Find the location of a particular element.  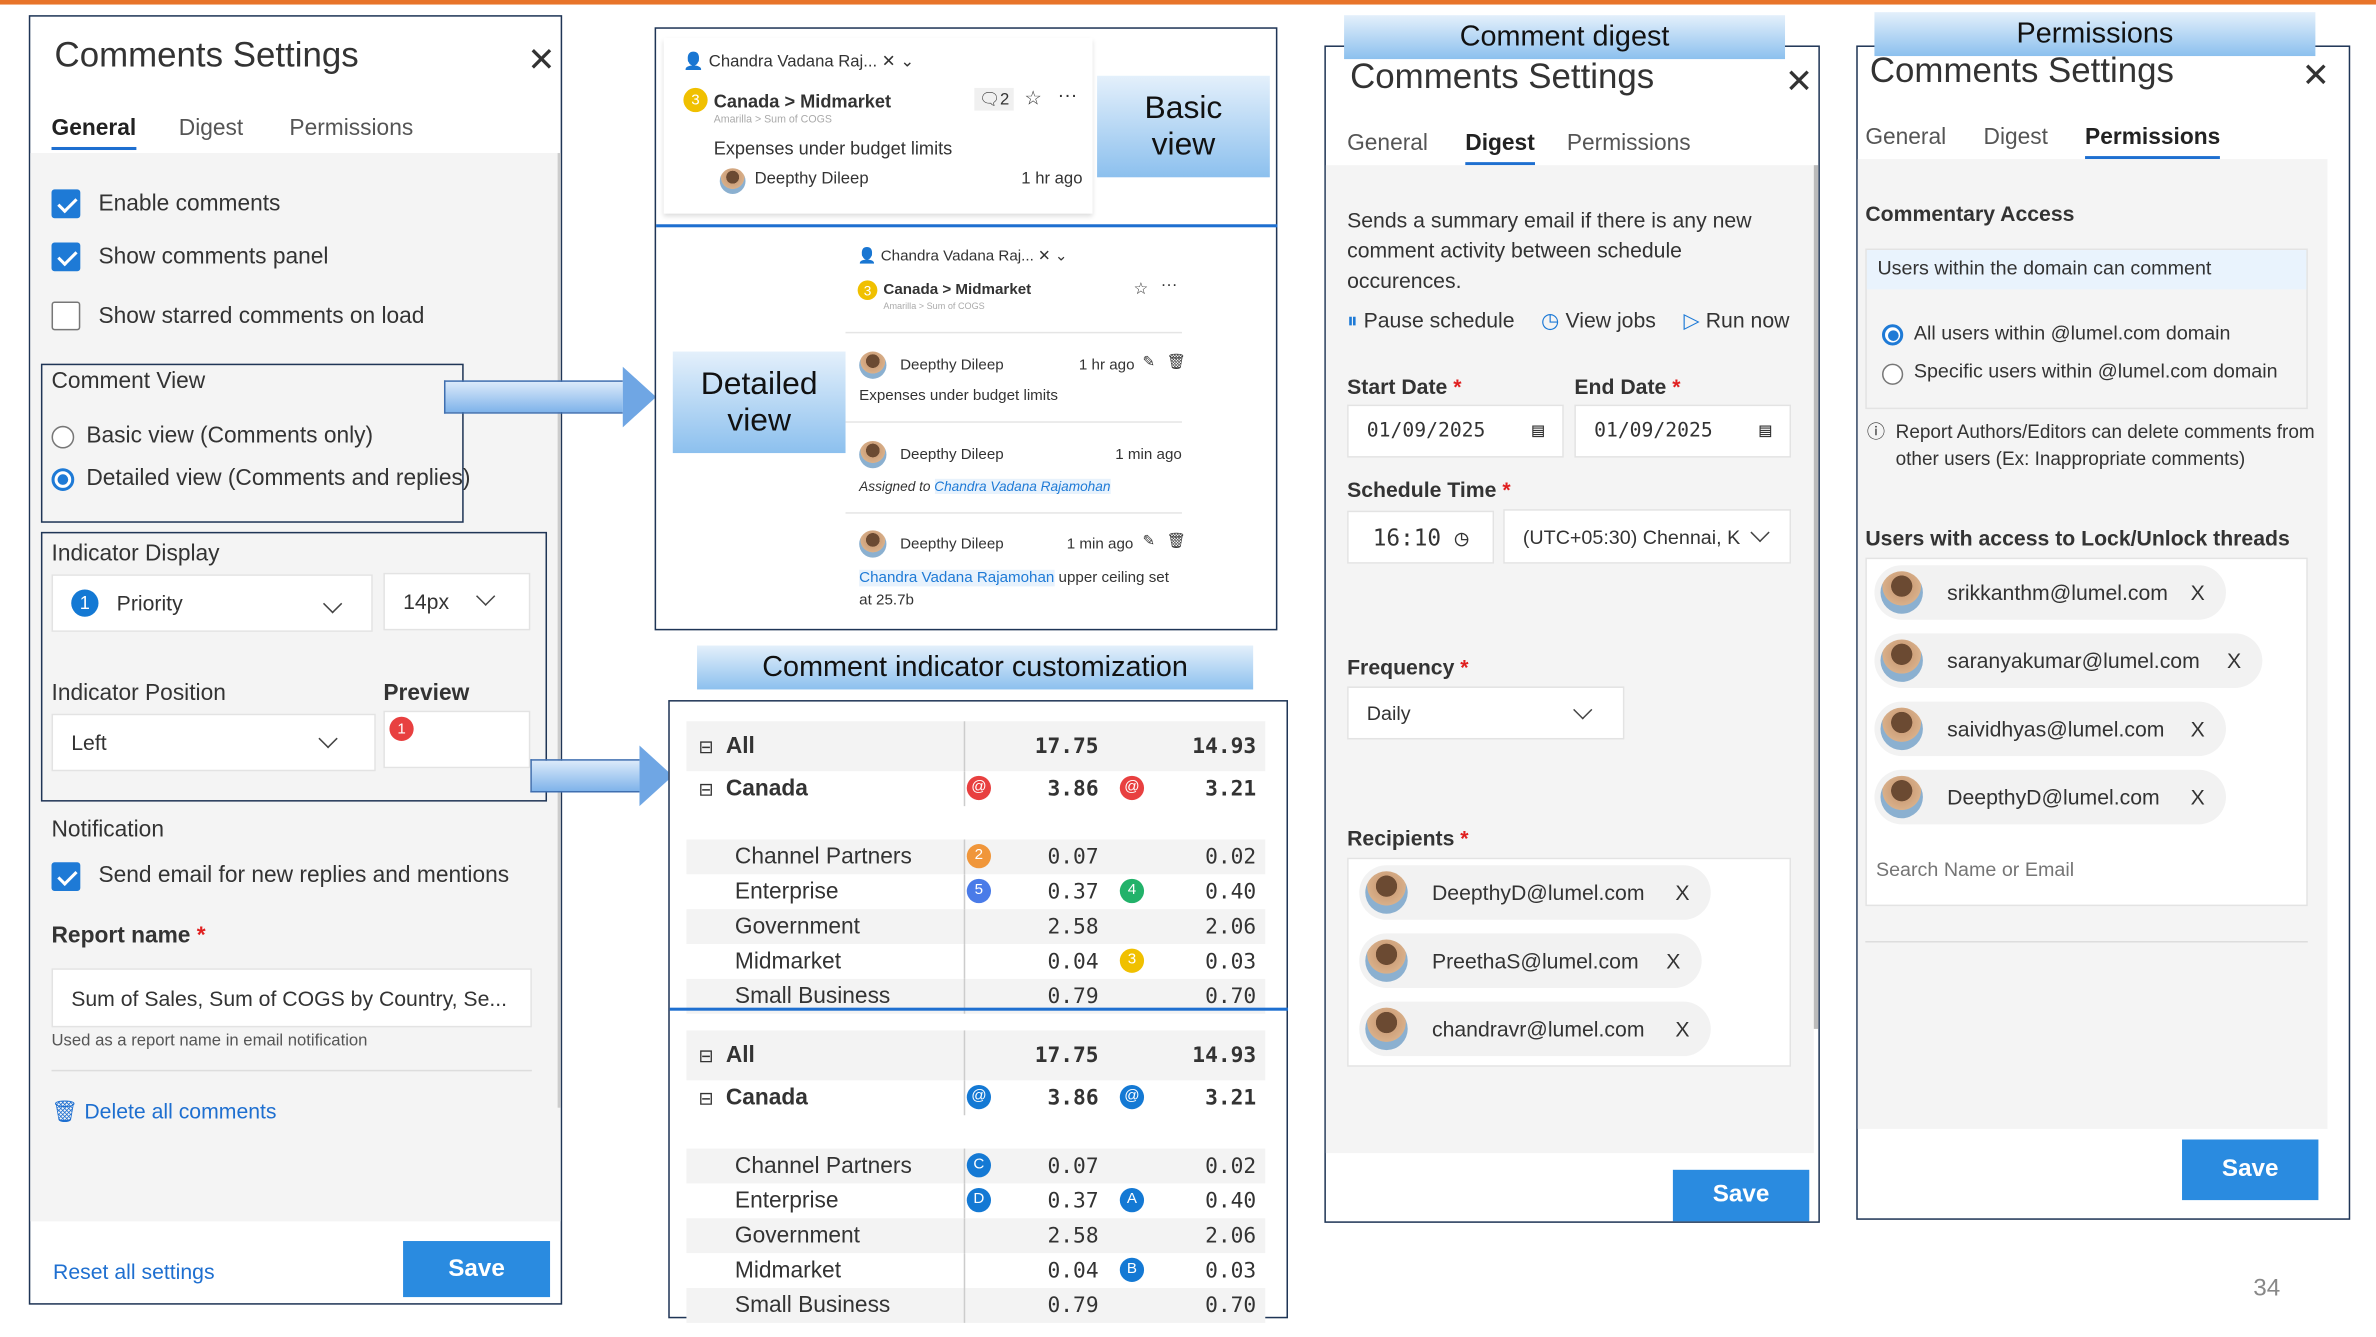

schedule-time-input: 16:10 ◷ is located at coordinates (1421, 537).